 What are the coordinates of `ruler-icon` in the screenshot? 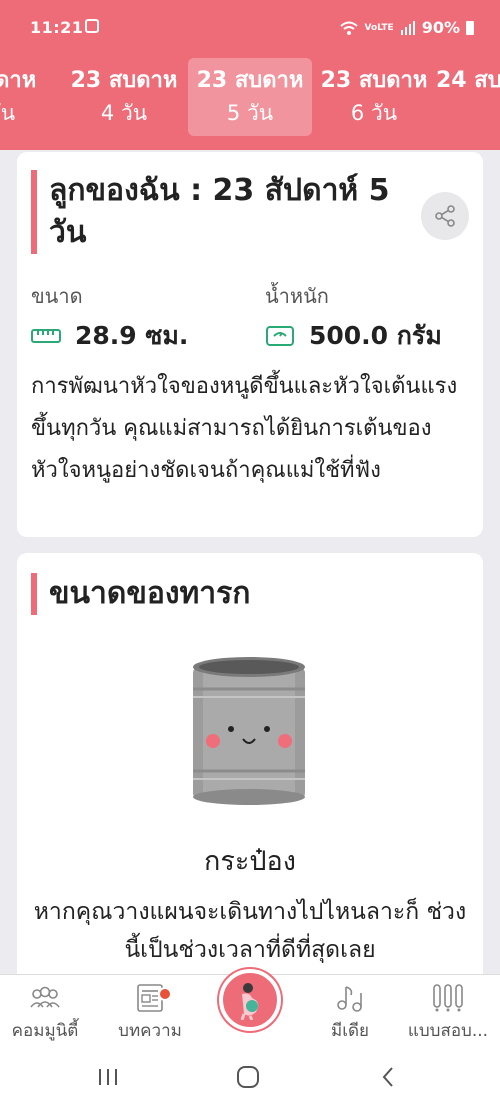 It's located at (46, 336).